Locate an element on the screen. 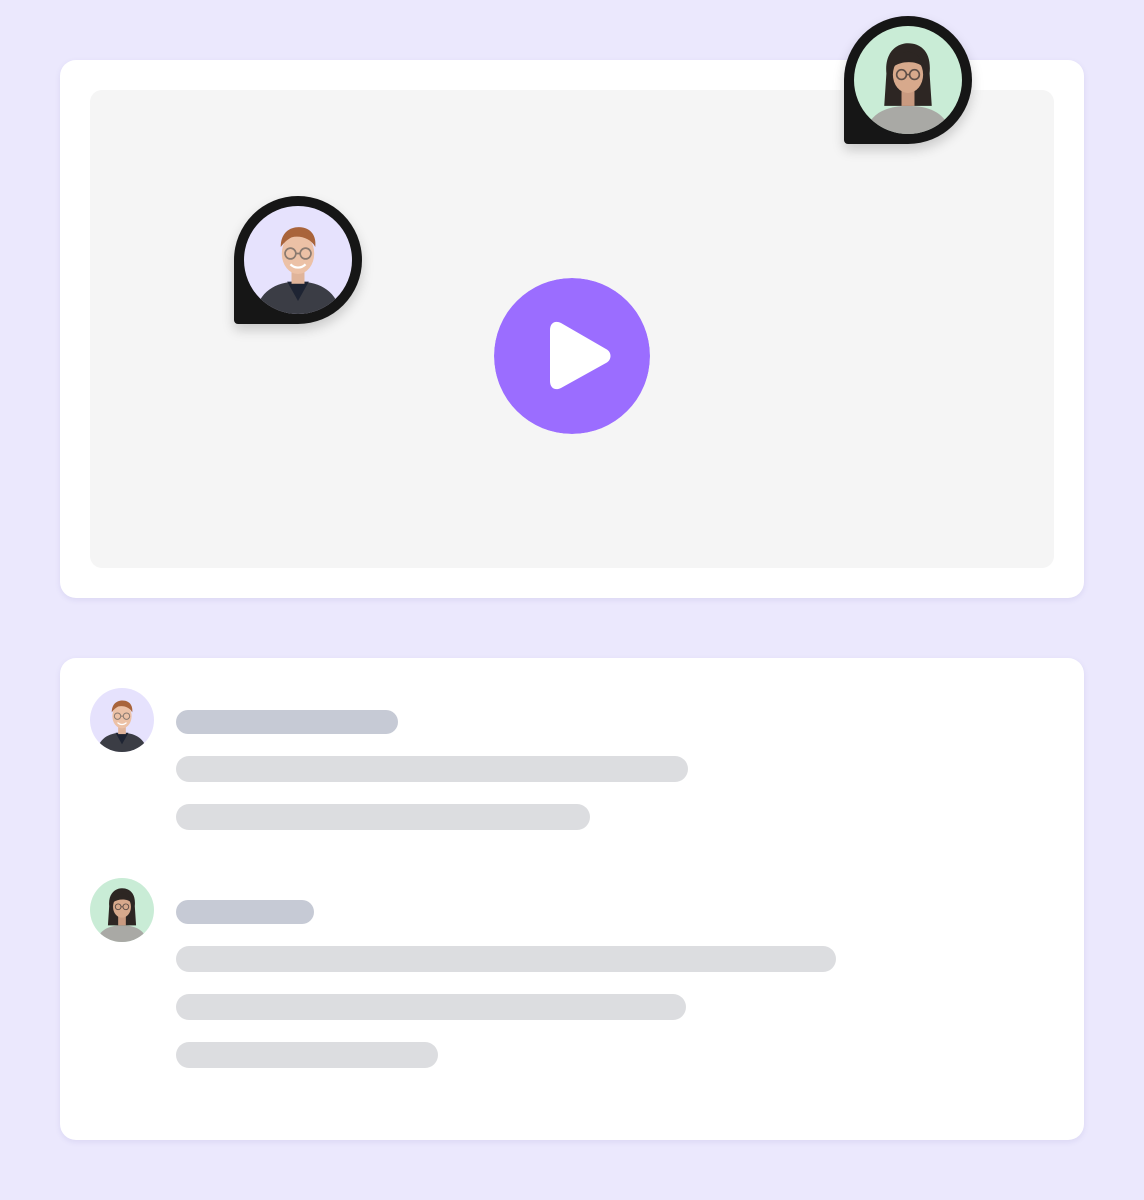  participant-pin-woman is located at coordinates (908, 80).